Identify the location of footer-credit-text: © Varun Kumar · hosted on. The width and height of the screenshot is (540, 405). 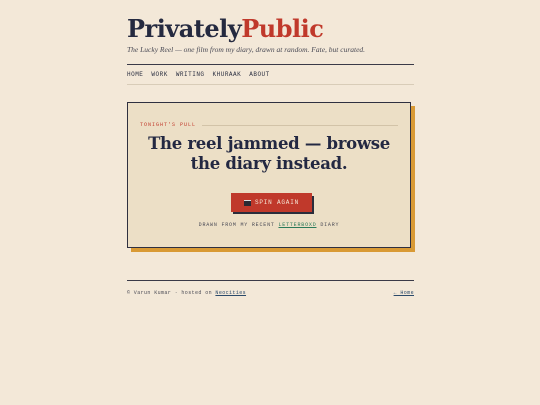
(170, 293).